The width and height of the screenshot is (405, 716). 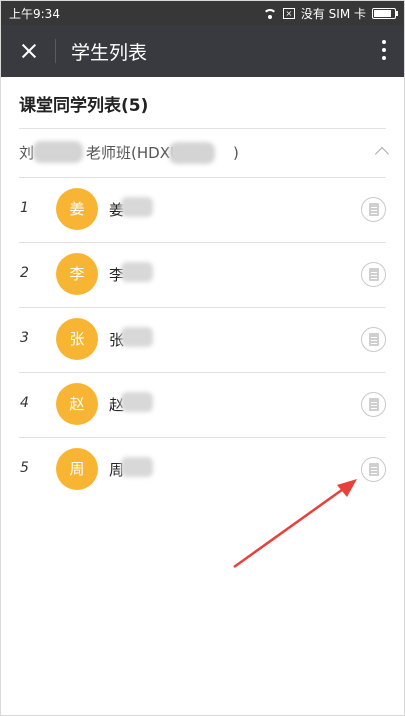 I want to click on arrow-shaft, so click(x=290, y=527).